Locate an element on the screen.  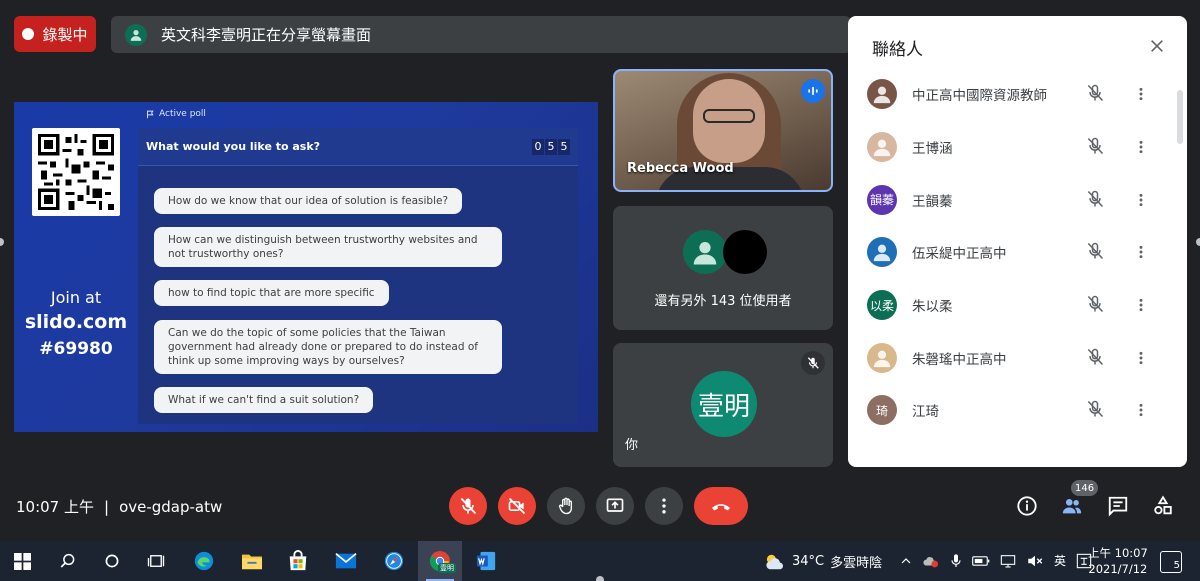
hand-icon is located at coordinates (565, 506).